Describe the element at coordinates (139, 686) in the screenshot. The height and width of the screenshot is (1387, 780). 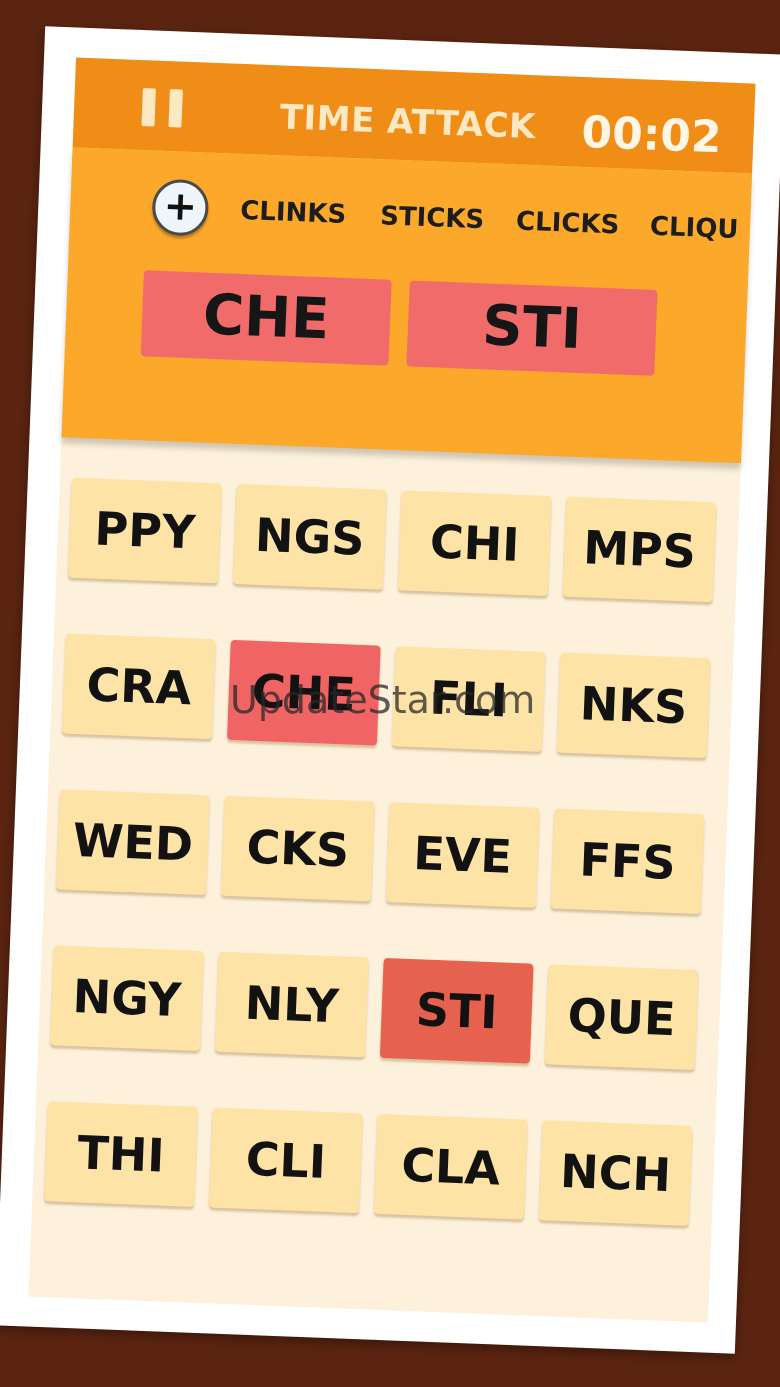
I see `letter-tile: CRA` at that location.